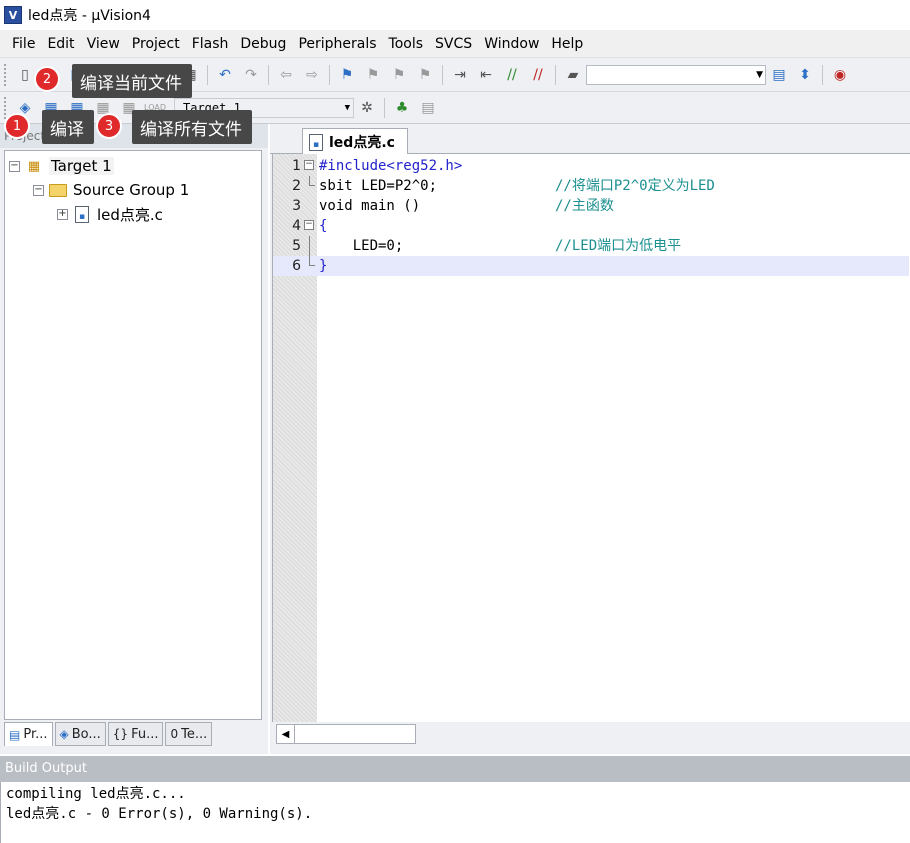  What do you see at coordinates (156, 44) in the screenshot?
I see `menu-project: Project` at bounding box center [156, 44].